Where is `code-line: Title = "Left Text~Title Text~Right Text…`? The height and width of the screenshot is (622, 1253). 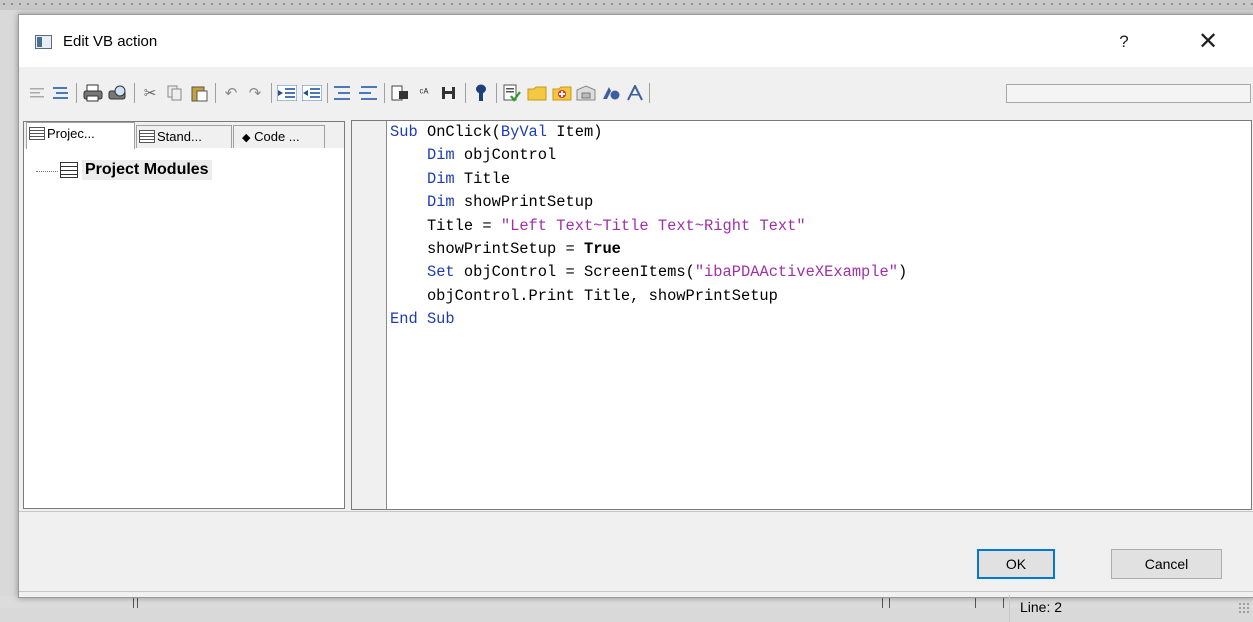 code-line: Title = "Left Text~Title Text~Right Text… is located at coordinates (598, 225).